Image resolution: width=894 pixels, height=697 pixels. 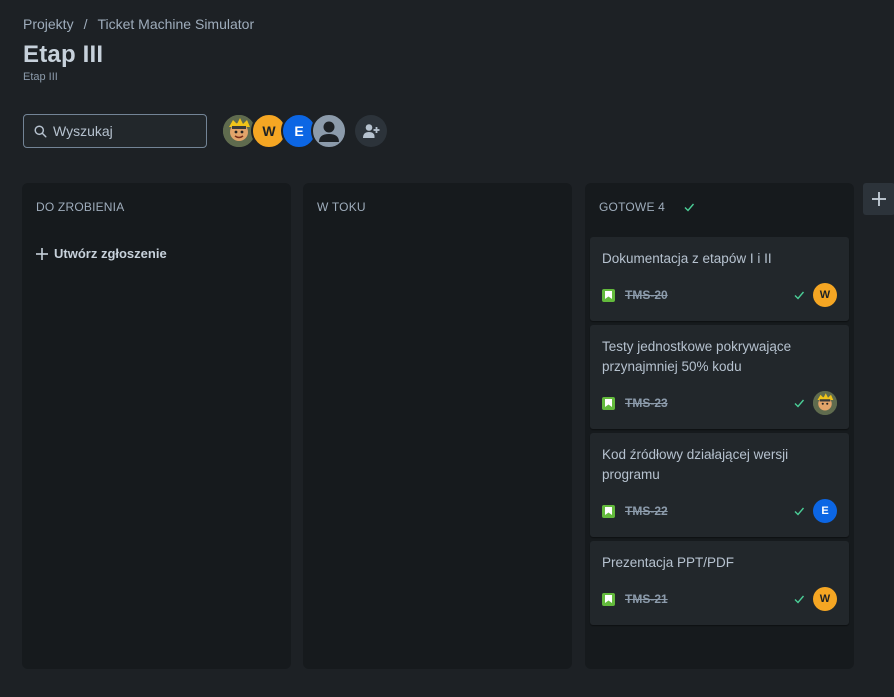 I want to click on add-people-icon, so click(x=371, y=131).